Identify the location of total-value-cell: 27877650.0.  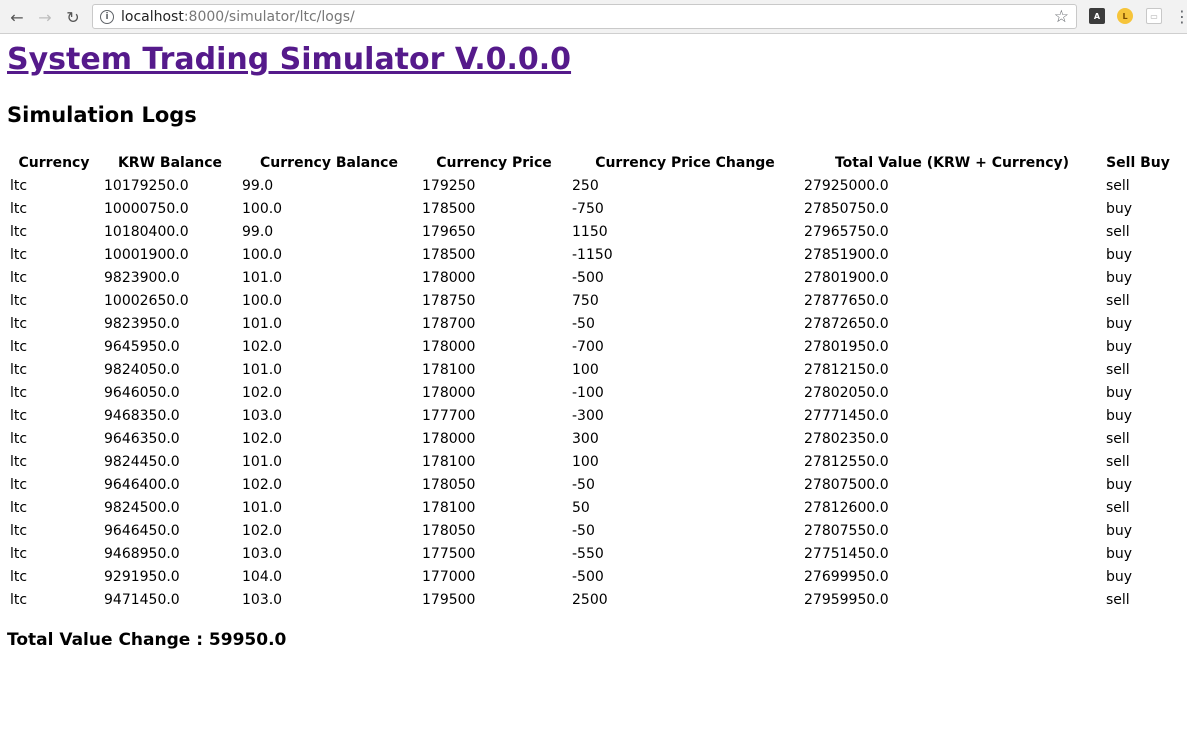
(846, 300).